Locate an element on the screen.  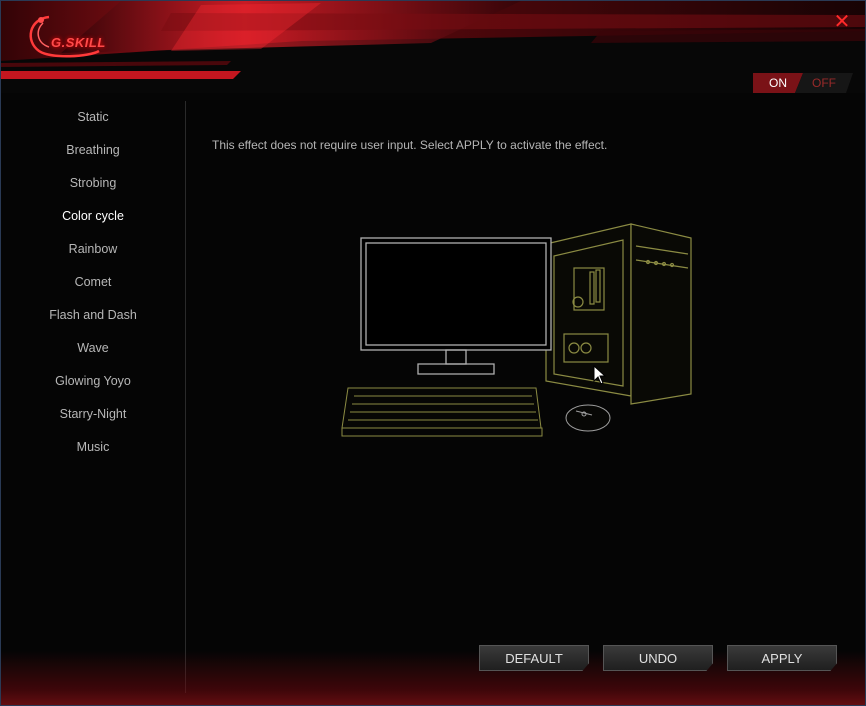
sidebar-item-rainbow: Rainbow is located at coordinates (93, 249).